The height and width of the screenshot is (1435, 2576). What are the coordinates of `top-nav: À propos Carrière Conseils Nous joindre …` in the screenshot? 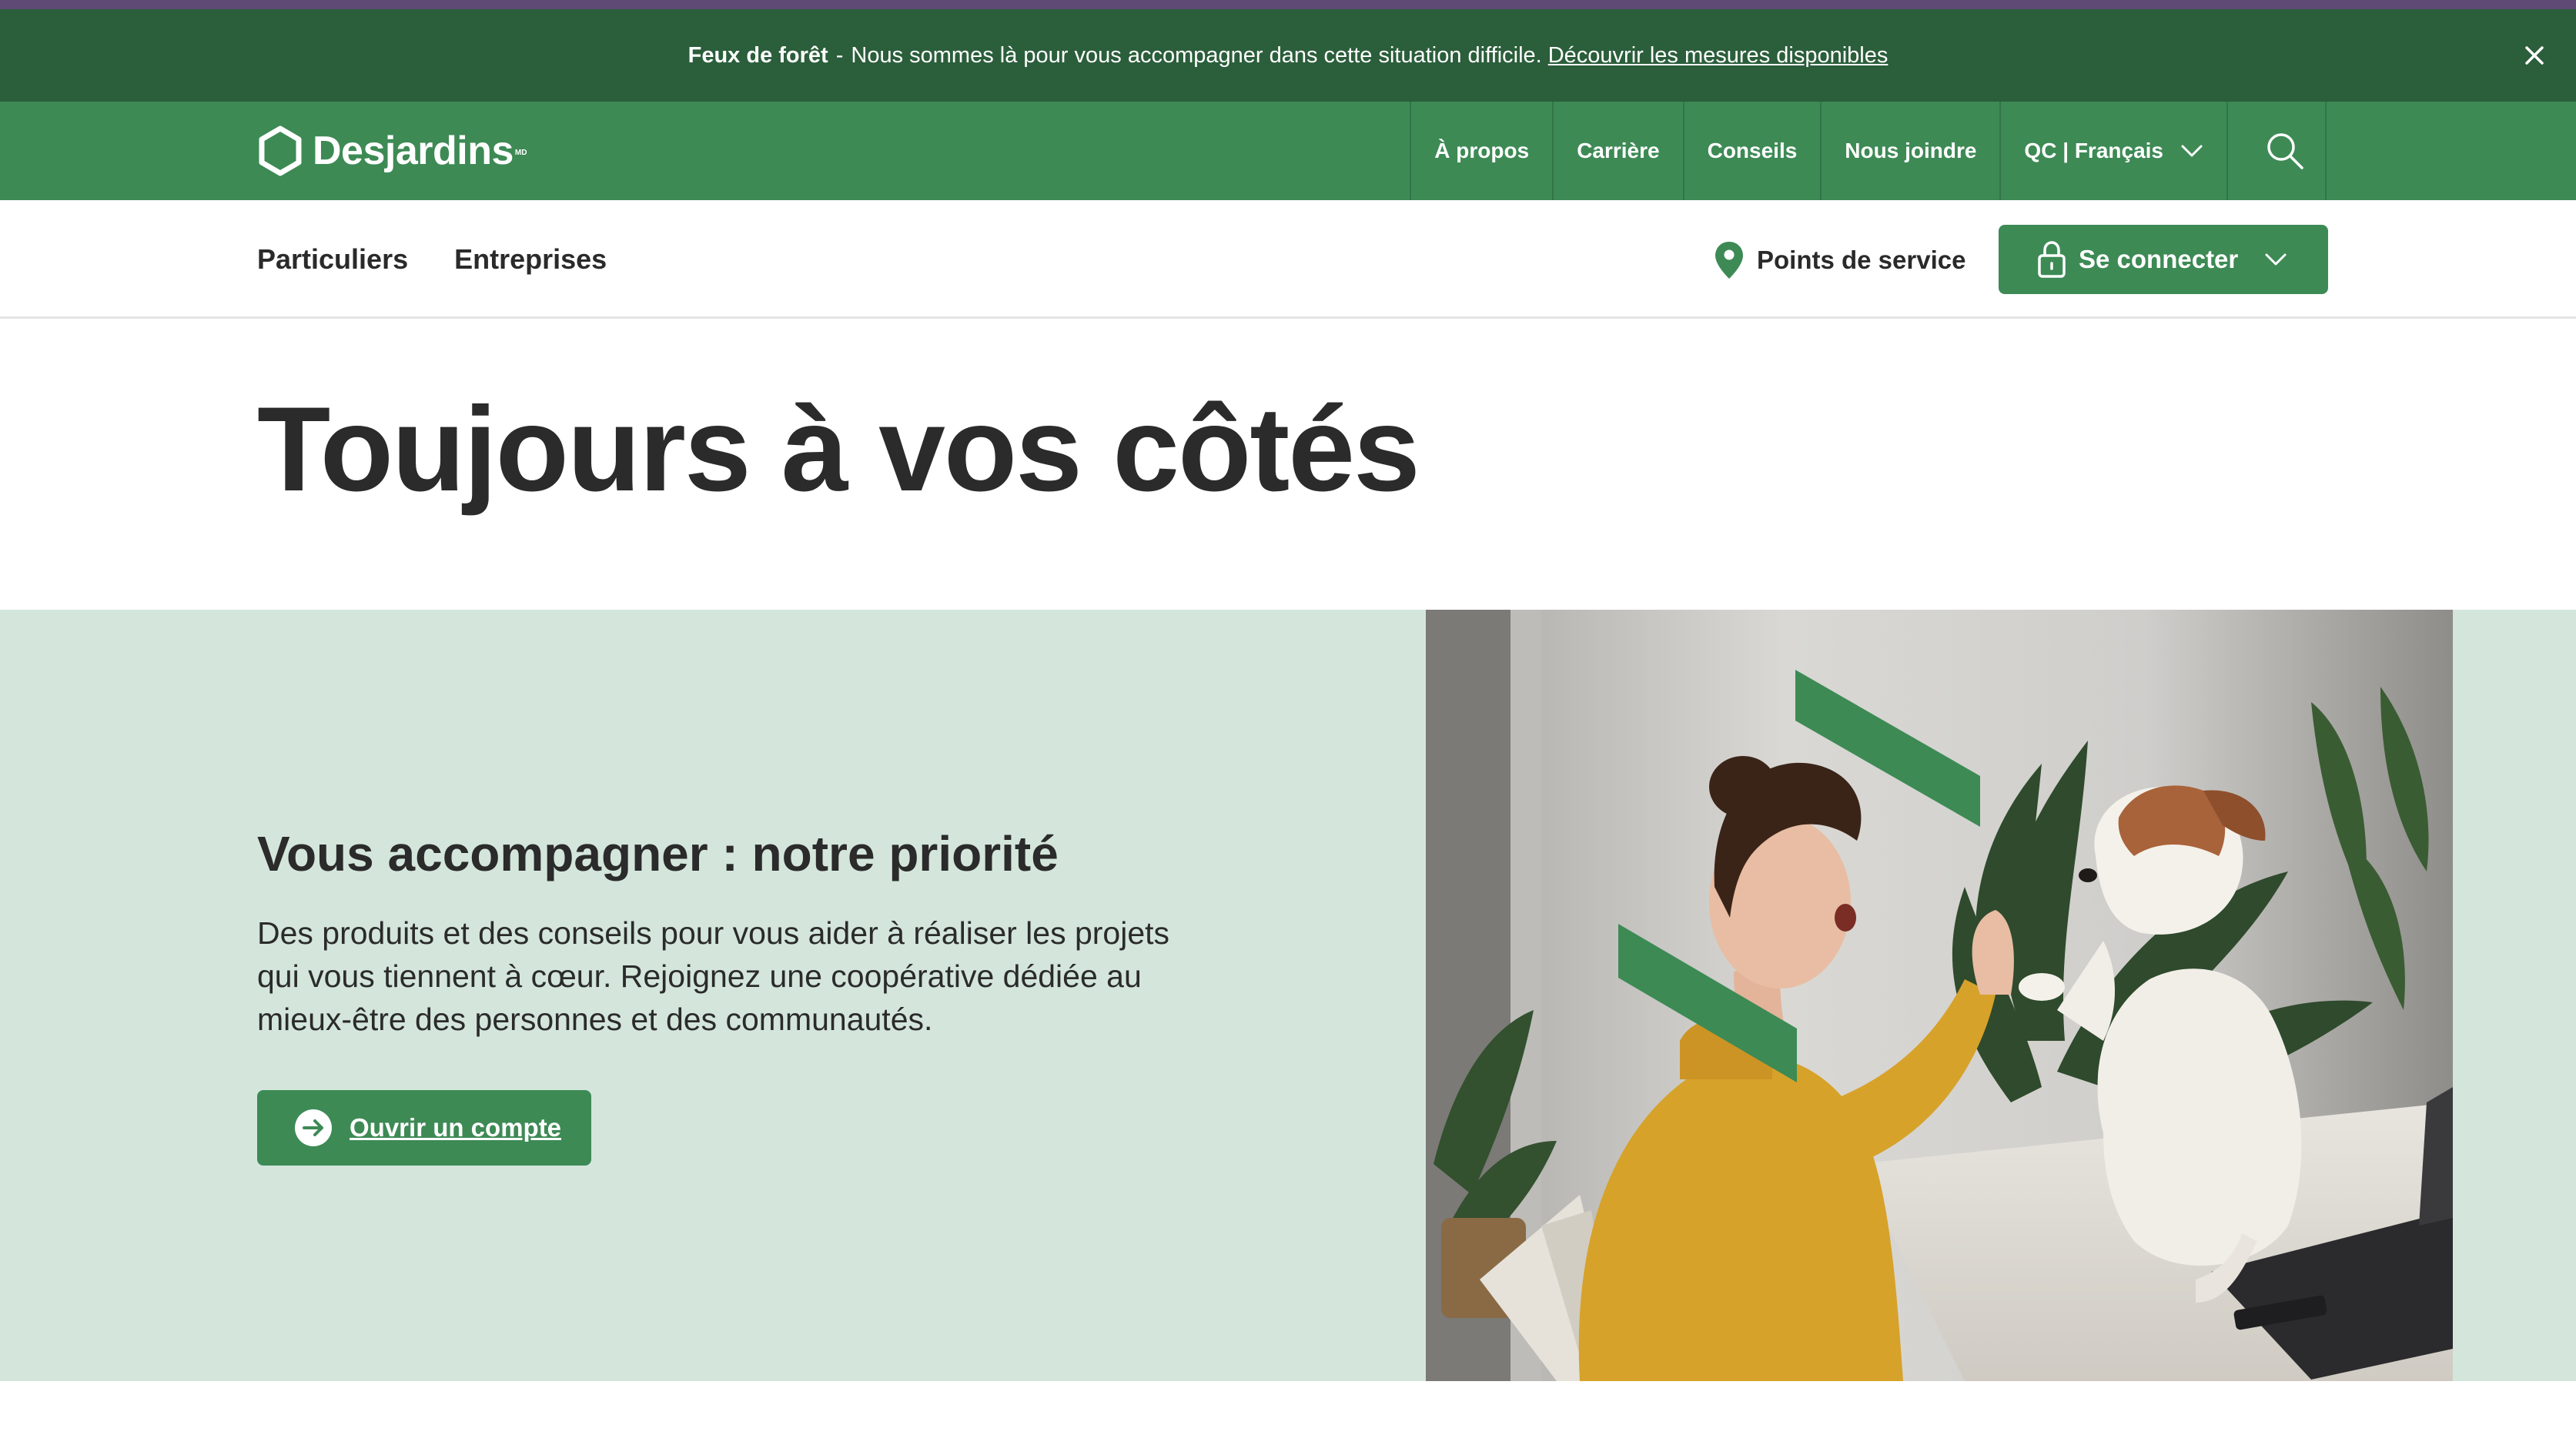 It's located at (1868, 151).